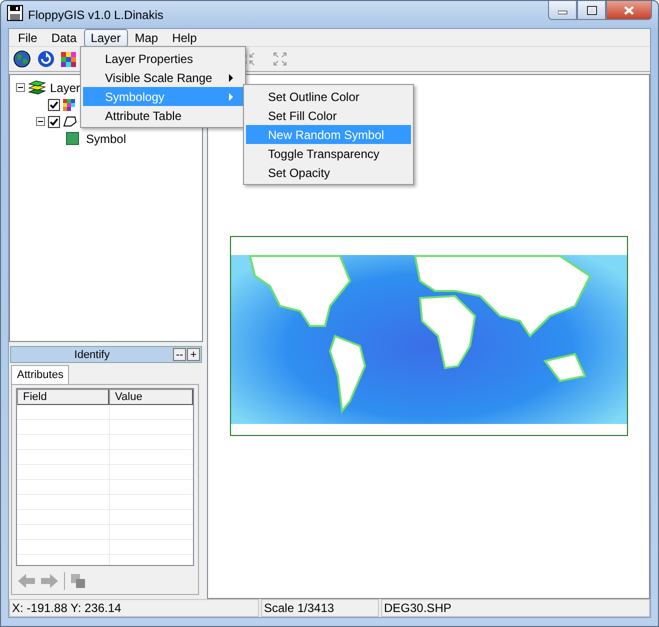 The height and width of the screenshot is (627, 659). I want to click on polygon-icon, so click(70, 121).